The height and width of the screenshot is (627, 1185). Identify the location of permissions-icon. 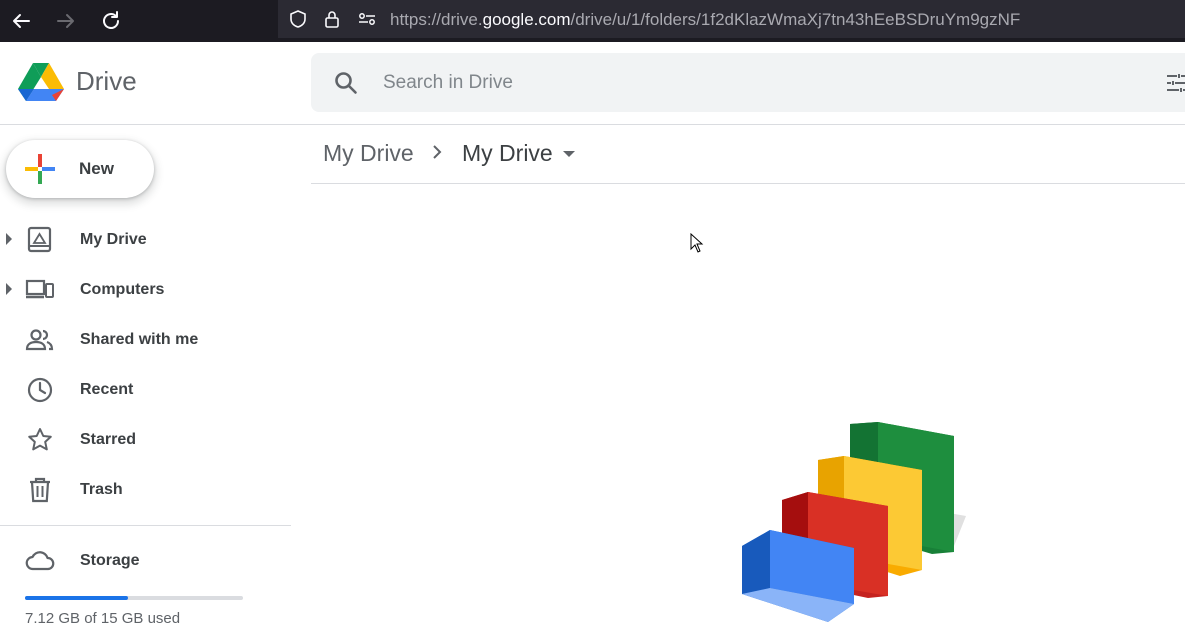
(367, 19).